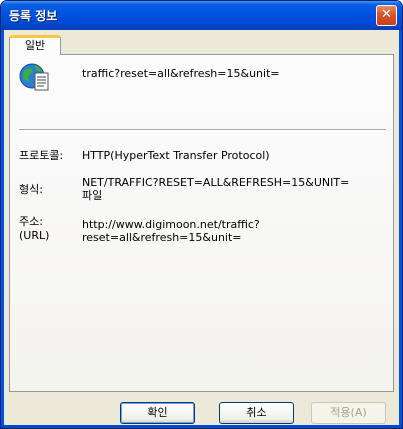  I want to click on window-frame-bottom, so click(201, 426).